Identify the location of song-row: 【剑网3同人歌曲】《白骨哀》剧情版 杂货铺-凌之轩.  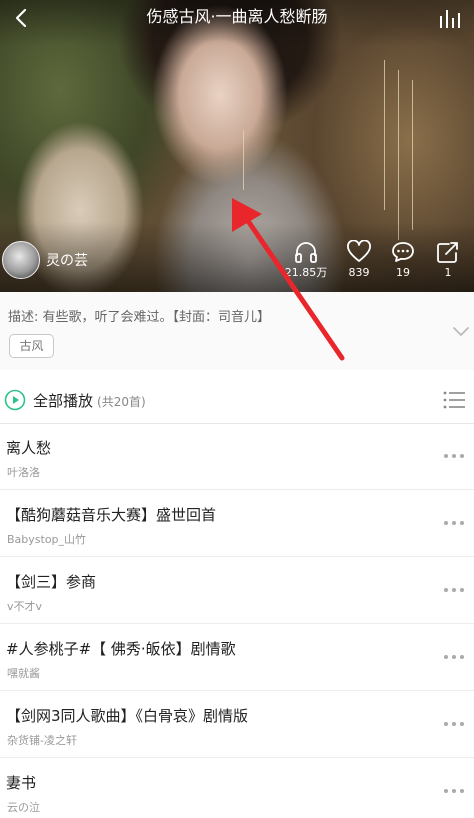
(237, 725).